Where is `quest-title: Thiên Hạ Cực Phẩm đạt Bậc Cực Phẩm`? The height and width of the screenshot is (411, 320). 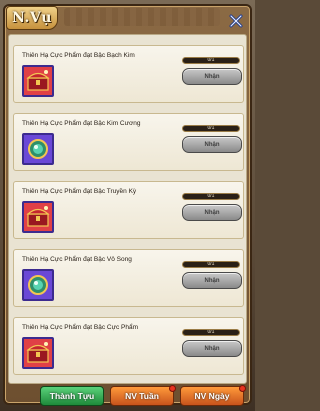
quest-title: Thiên Hạ Cực Phẩm đạt Bậc Cực Phẩm is located at coordinates (80, 327).